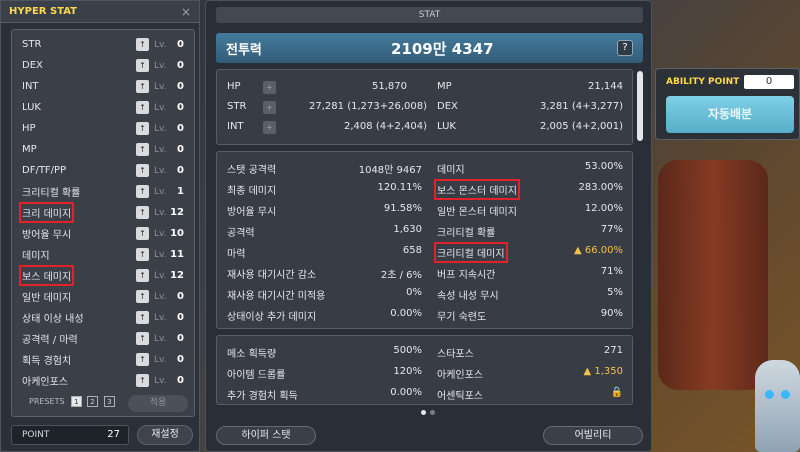 The height and width of the screenshot is (452, 800). I want to click on stat-row-dex: DEX 3,281 (4+3,277), so click(530, 108).